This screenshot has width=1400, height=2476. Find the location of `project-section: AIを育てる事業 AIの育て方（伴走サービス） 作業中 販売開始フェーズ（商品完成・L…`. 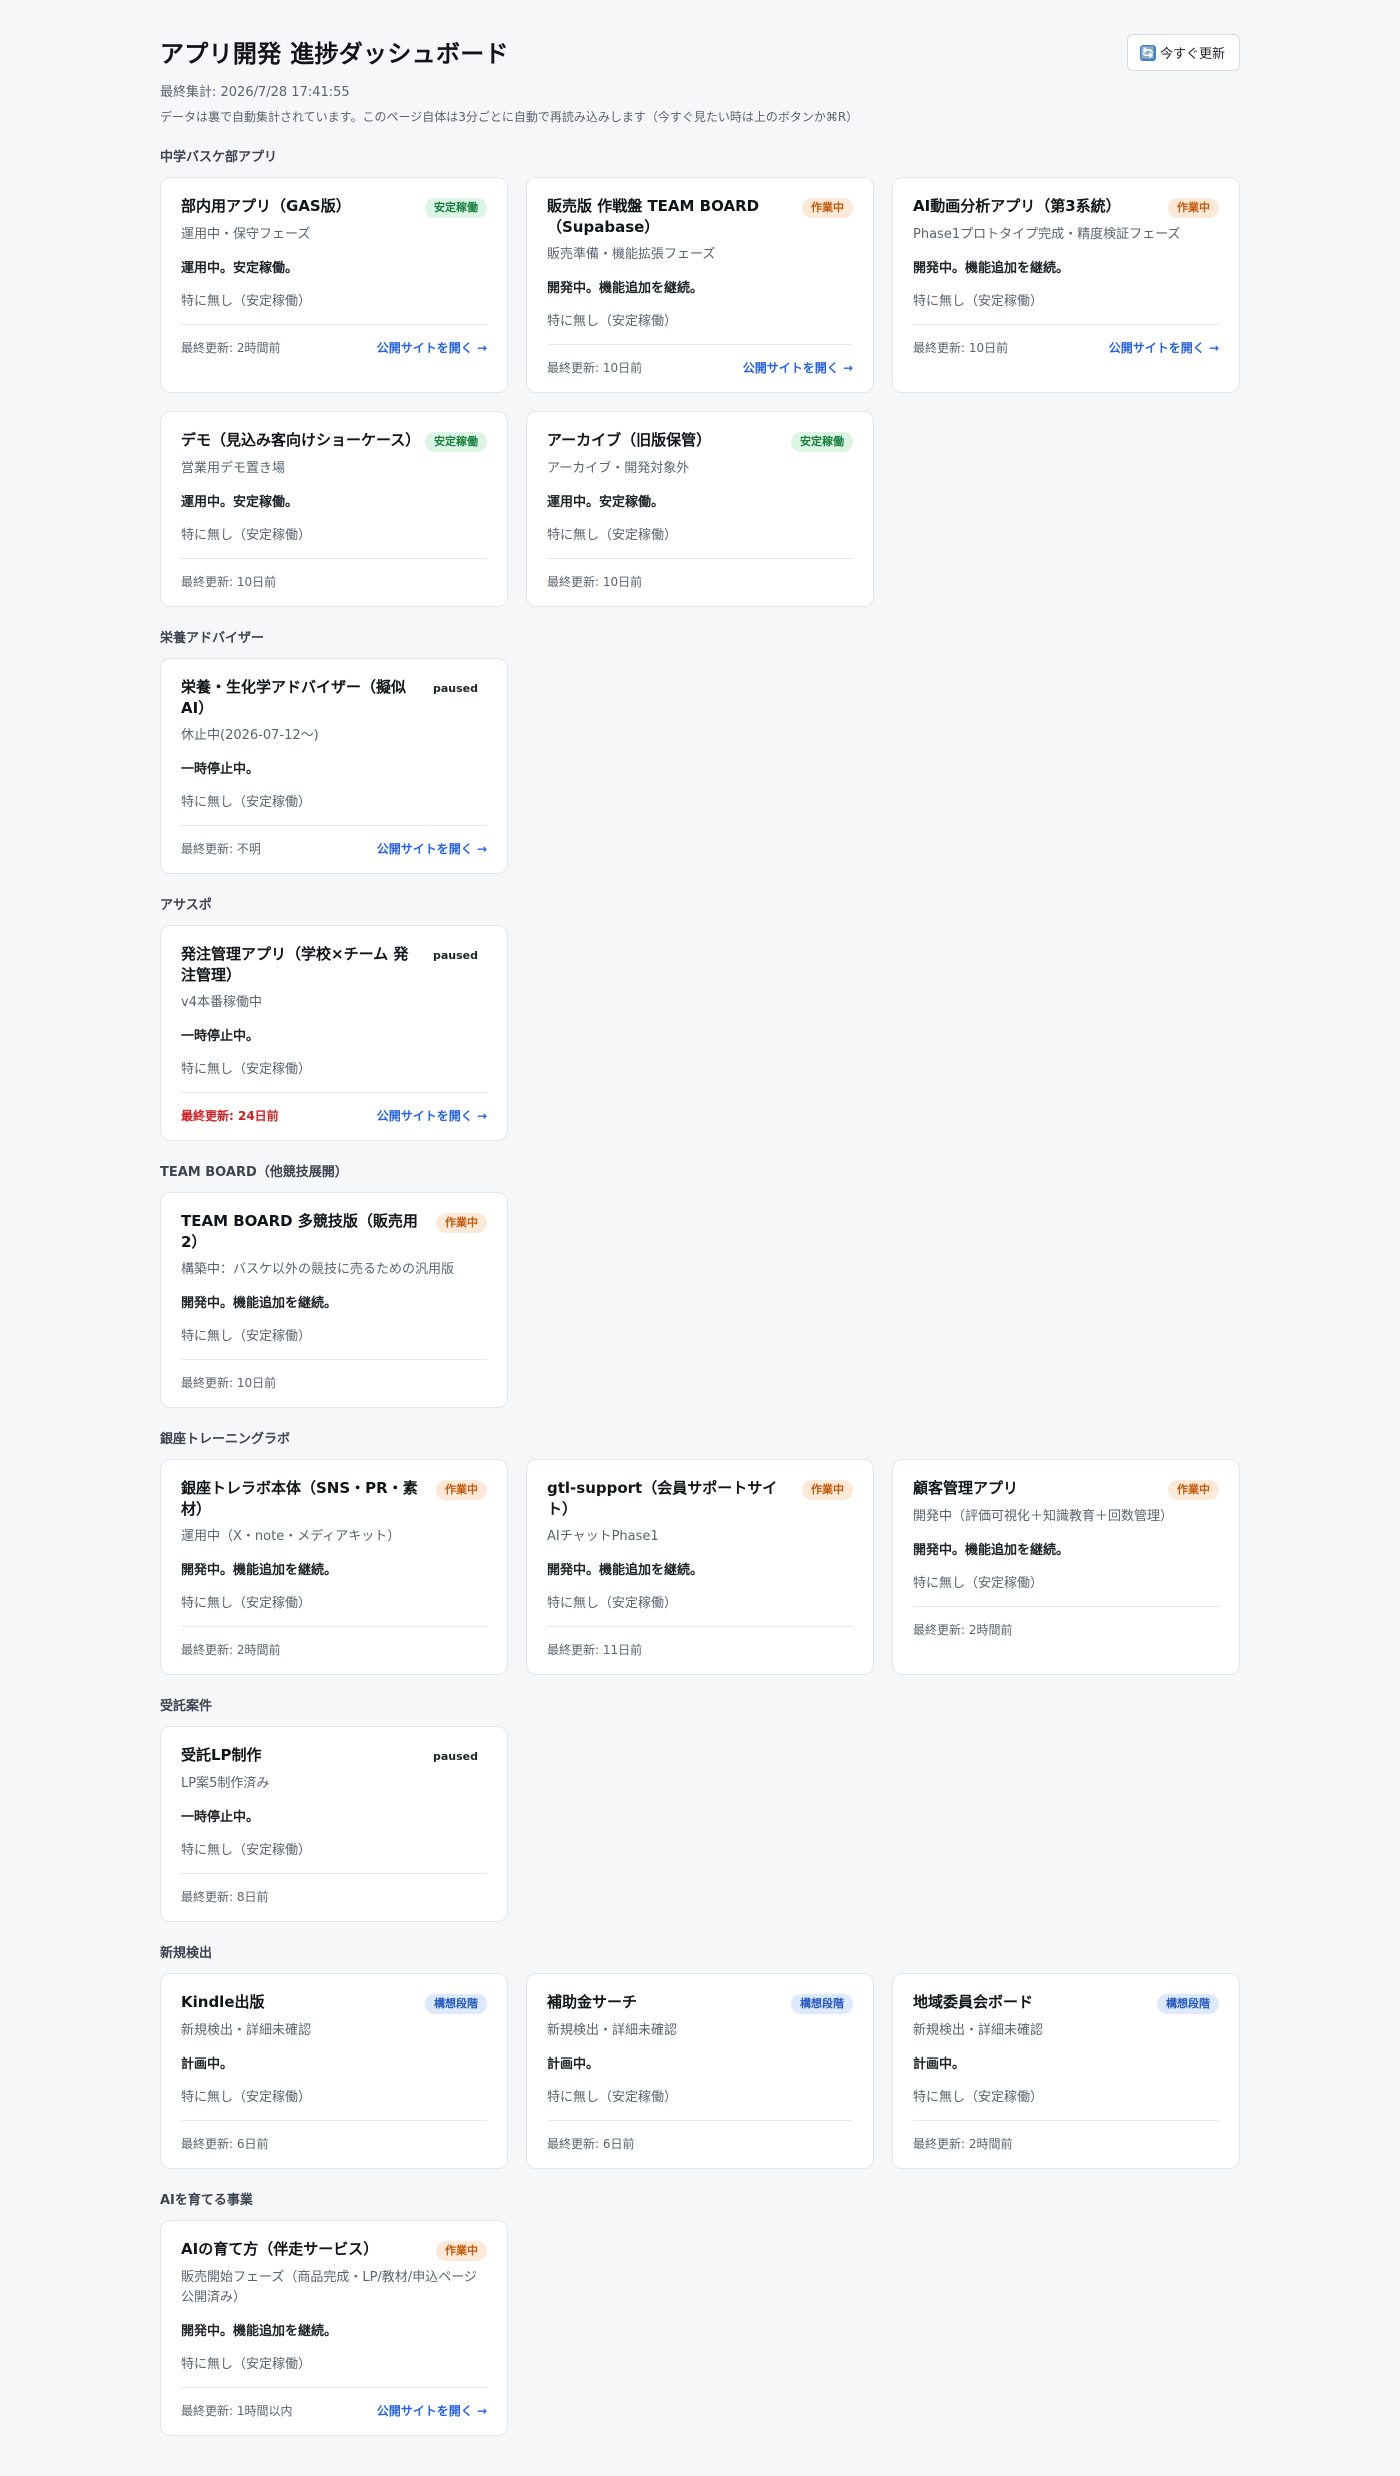

project-section: AIを育てる事業 AIの育て方（伴走サービス） 作業中 販売開始フェーズ（商品完成・L… is located at coordinates (700, 2312).